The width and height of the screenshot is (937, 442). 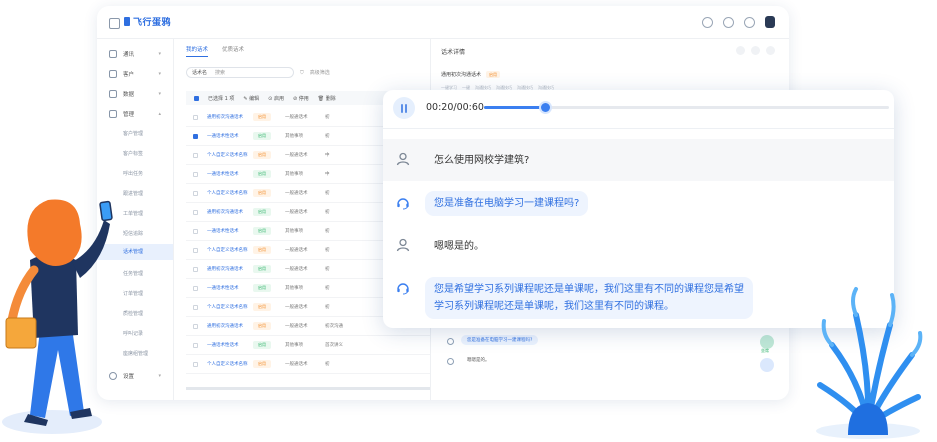 What do you see at coordinates (199, 72) in the screenshot?
I see `search-field-select: 话术名` at bounding box center [199, 72].